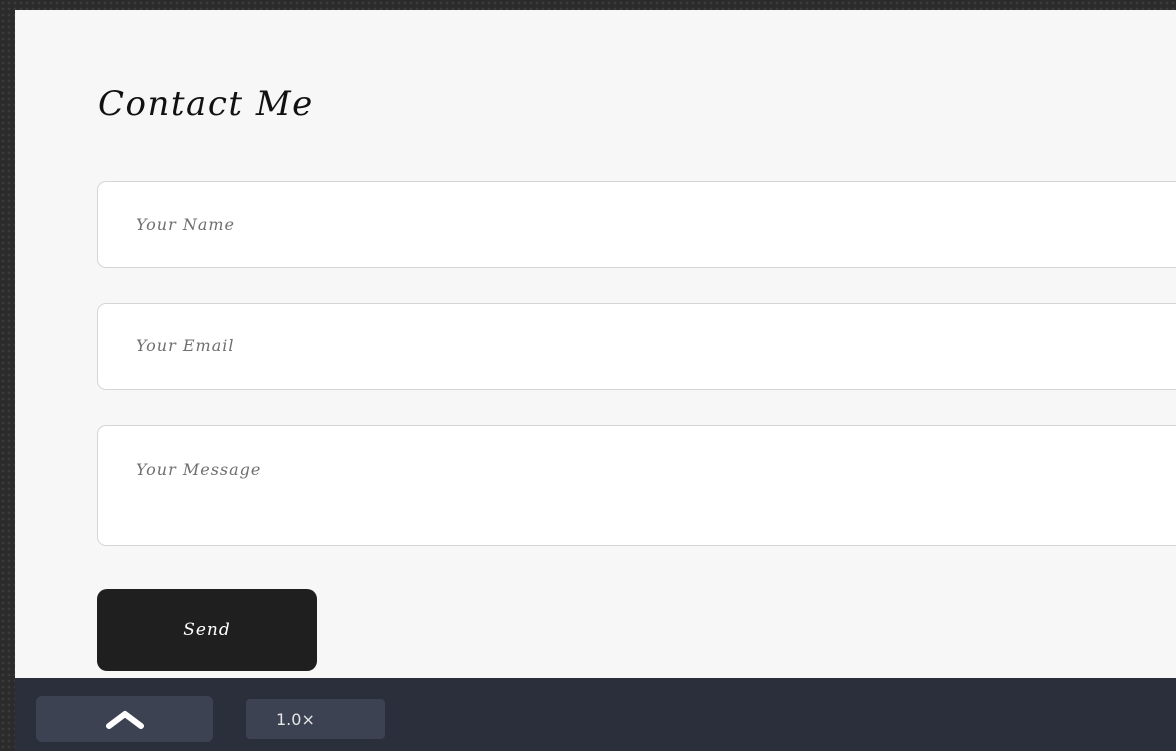 This screenshot has height=751, width=1176. I want to click on send-button-label: Send, so click(207, 630).